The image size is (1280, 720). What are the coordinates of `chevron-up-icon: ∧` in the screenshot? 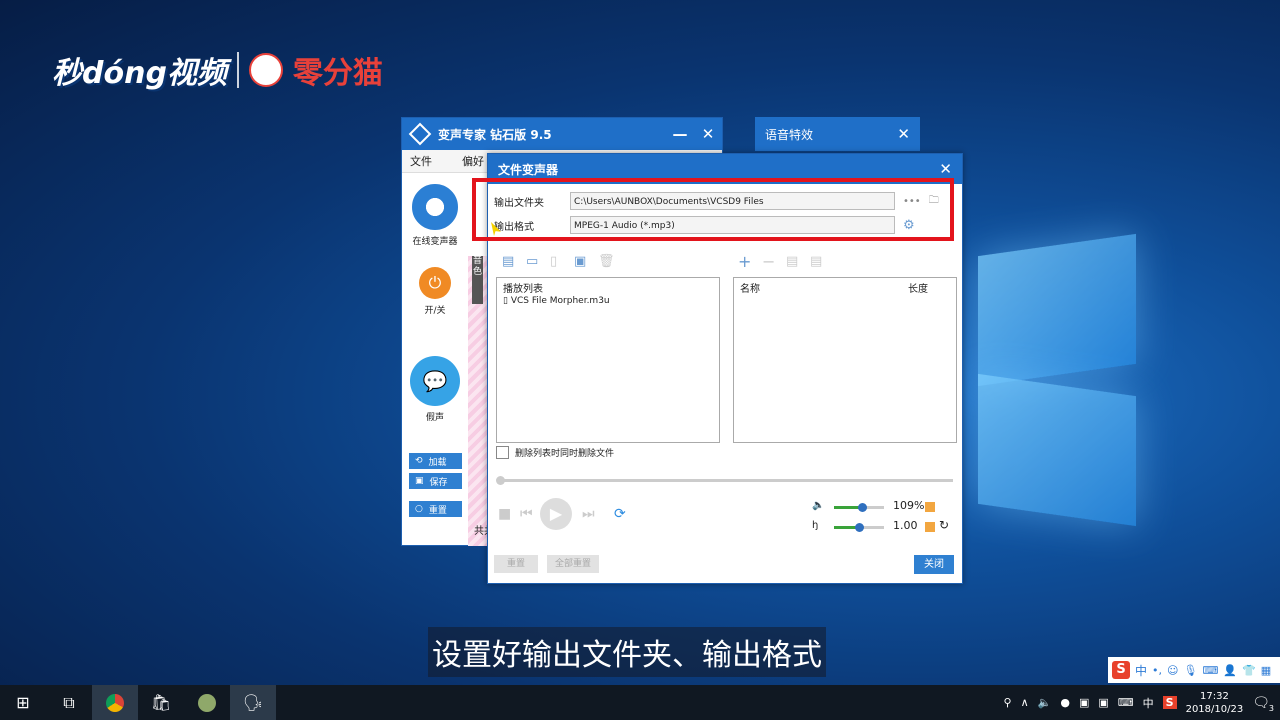 It's located at (1025, 702).